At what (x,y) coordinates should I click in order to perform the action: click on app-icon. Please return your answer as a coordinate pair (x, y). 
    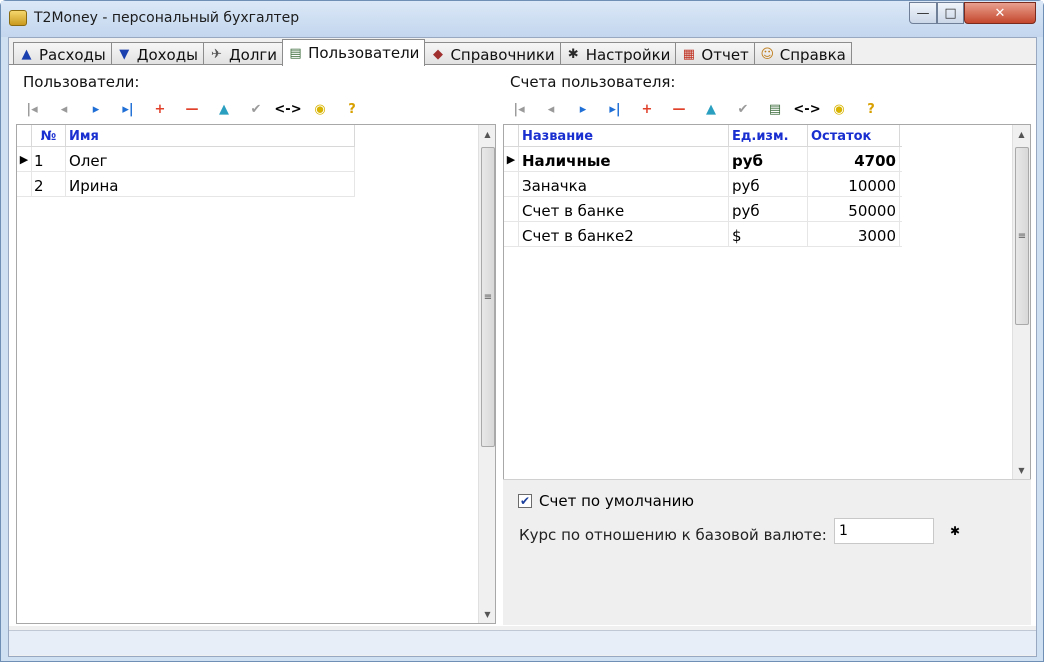
    Looking at the image, I should click on (18, 18).